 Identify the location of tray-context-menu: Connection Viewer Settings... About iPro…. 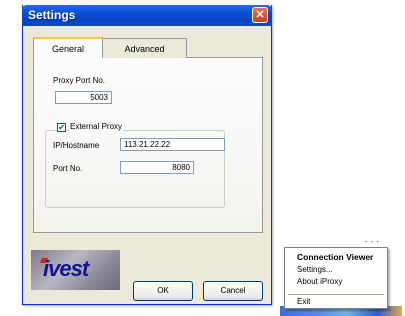
(336, 278).